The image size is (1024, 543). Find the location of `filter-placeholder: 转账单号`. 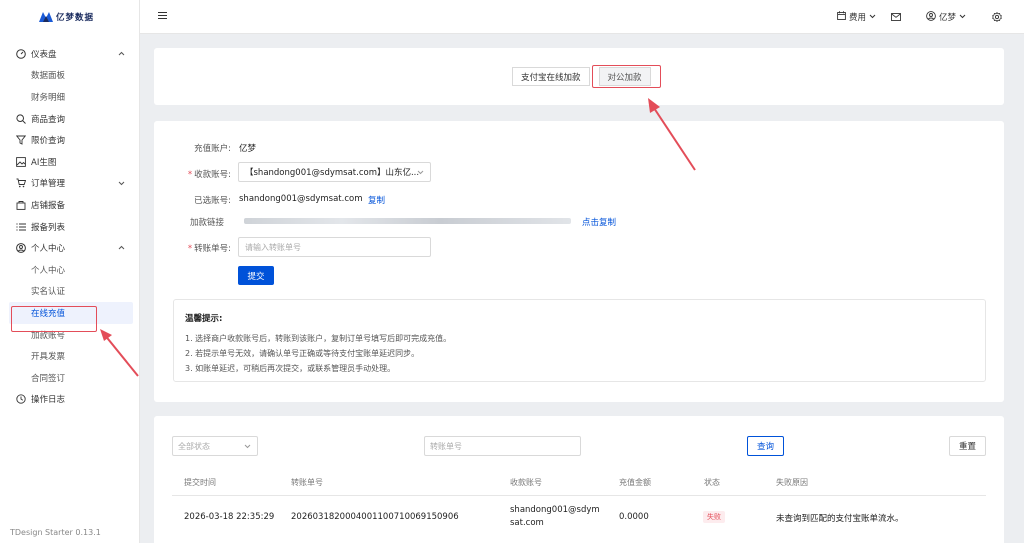

filter-placeholder: 转账单号 is located at coordinates (446, 446).